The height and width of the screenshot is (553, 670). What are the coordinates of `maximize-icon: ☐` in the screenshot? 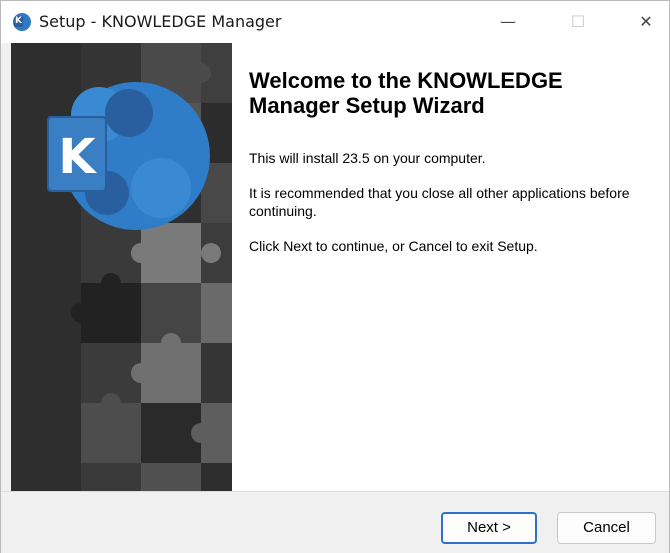 It's located at (578, 21).